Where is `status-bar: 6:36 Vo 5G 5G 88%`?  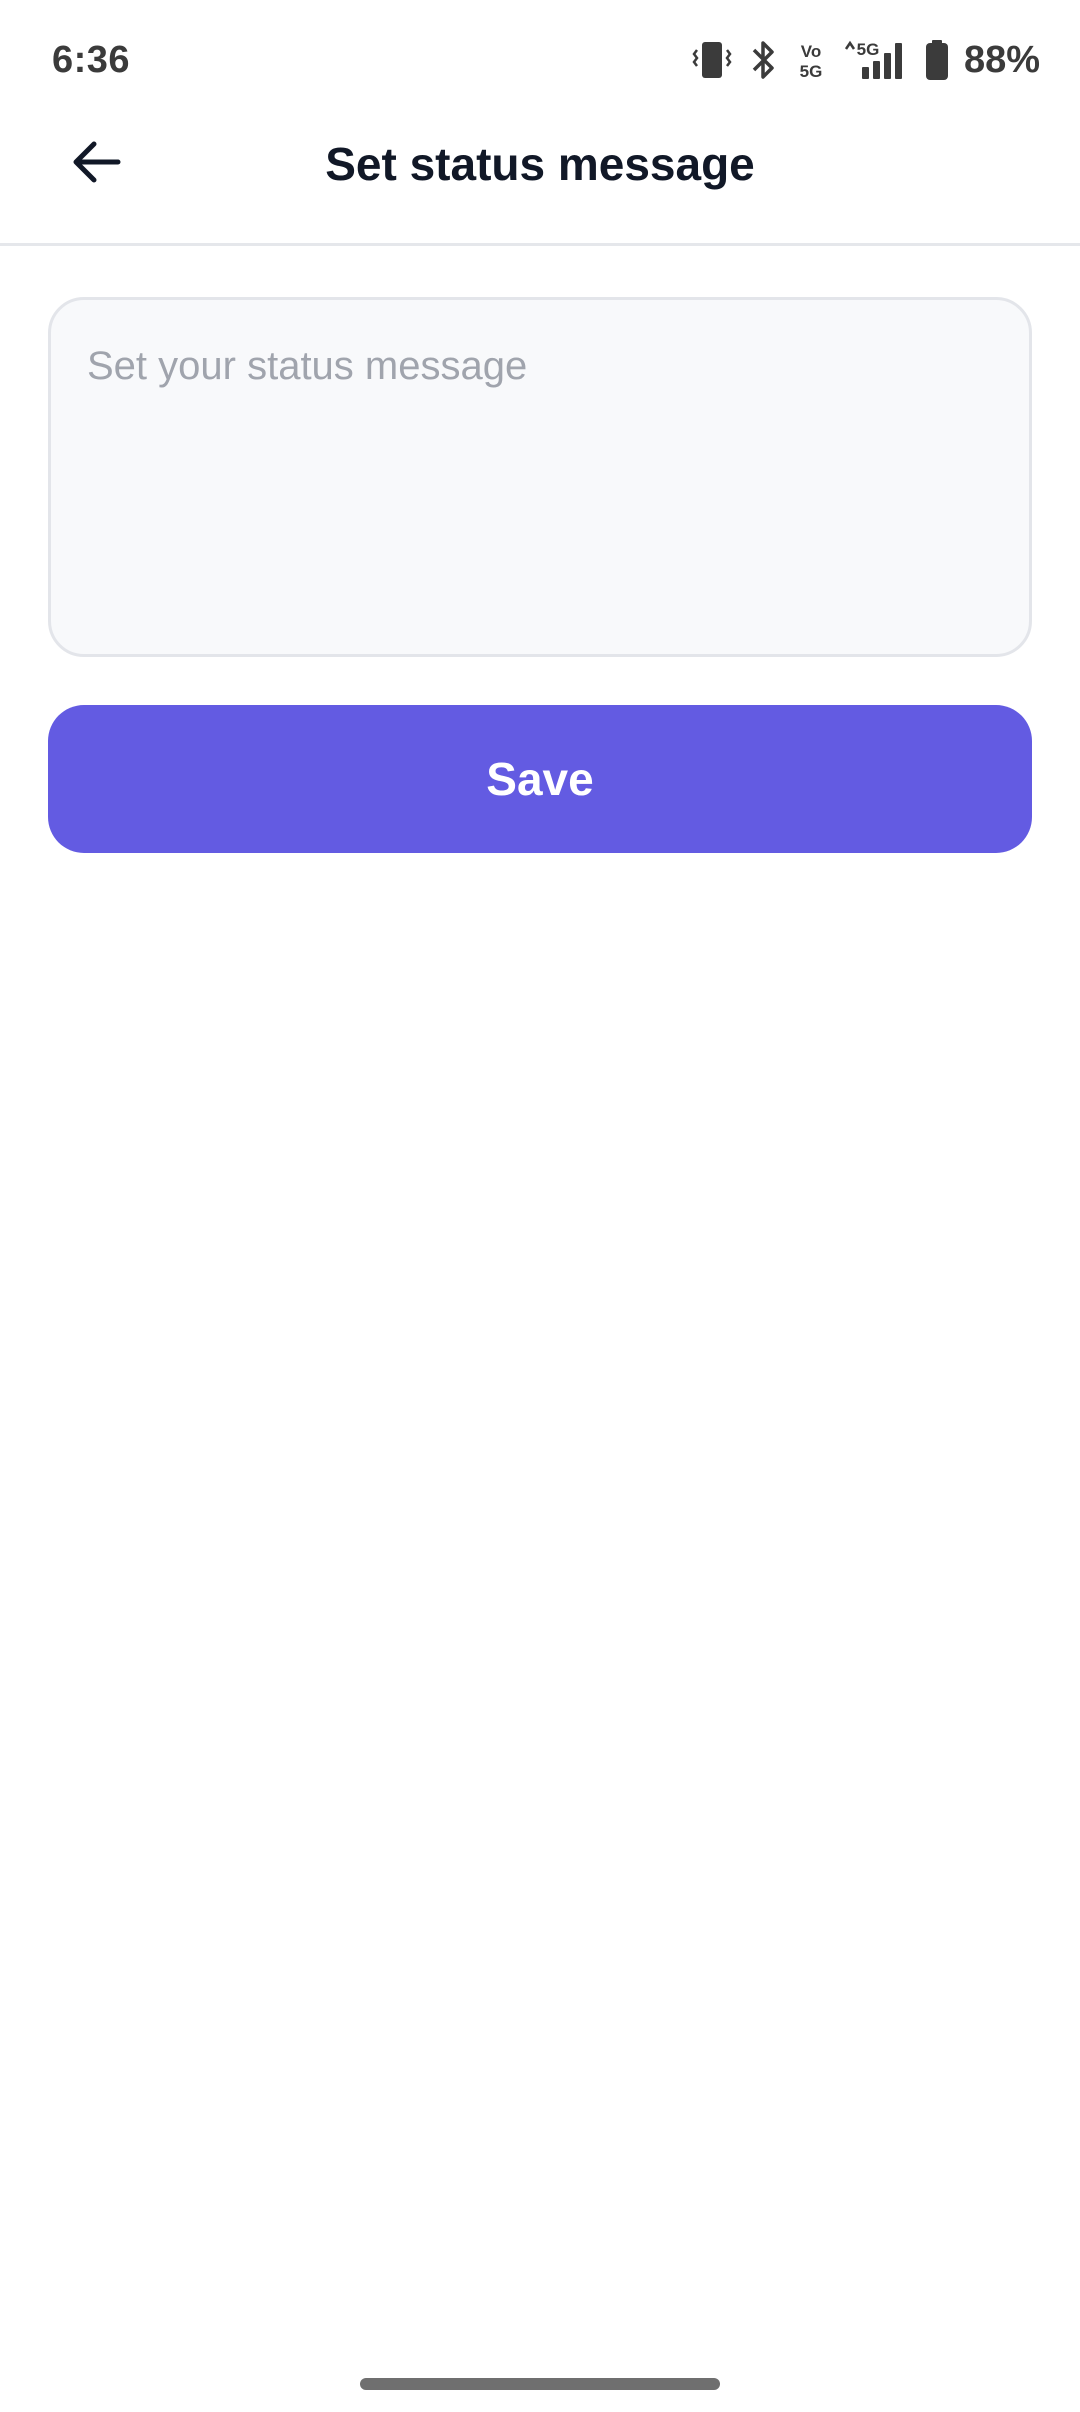
status-bar: 6:36 Vo 5G 5G 88% is located at coordinates (540, 60).